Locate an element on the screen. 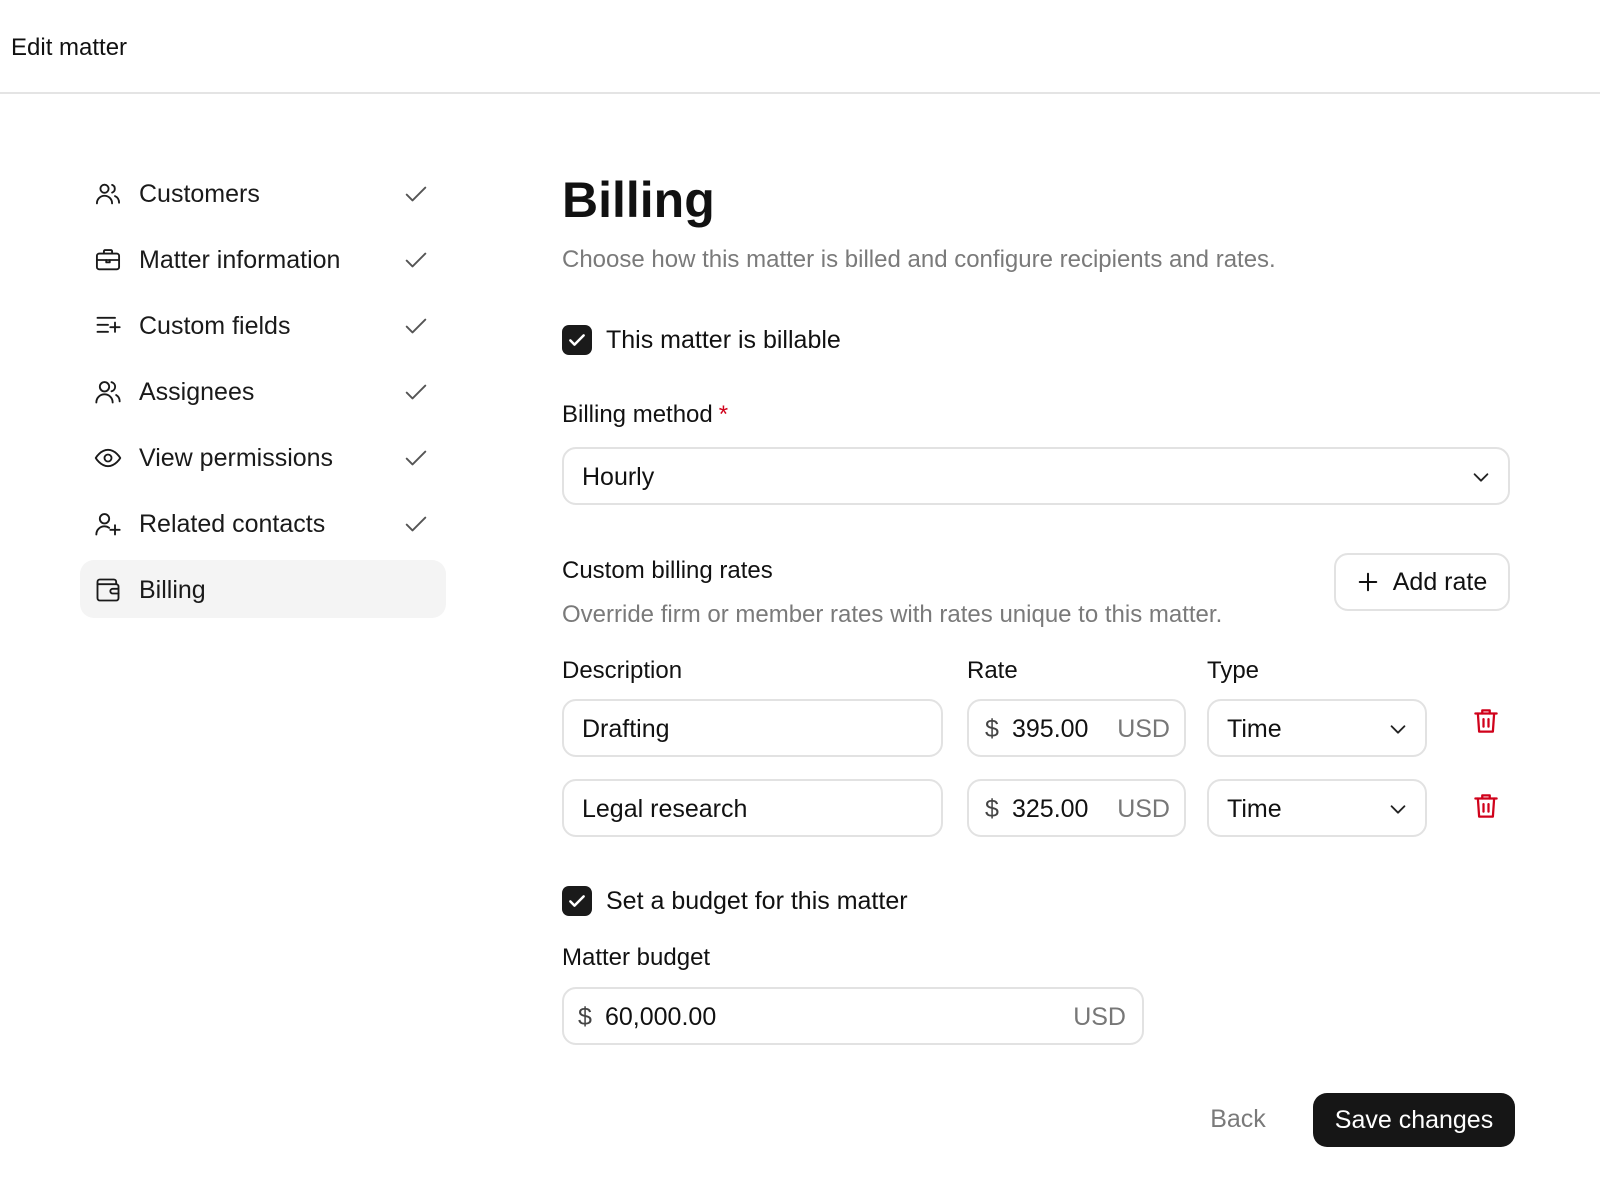 The image size is (1600, 1182). billable-label: This matter is billable is located at coordinates (723, 340).